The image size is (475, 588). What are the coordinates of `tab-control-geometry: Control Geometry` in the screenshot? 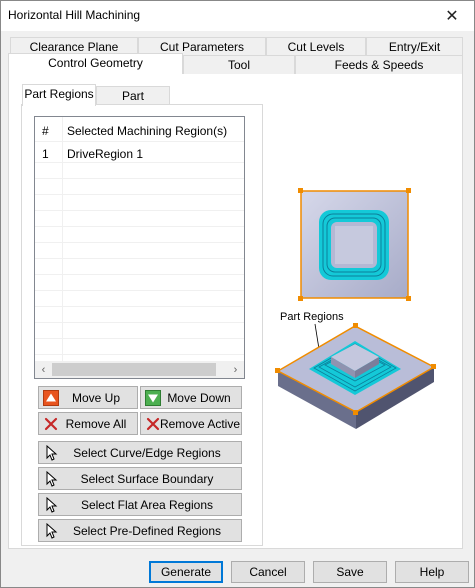 It's located at (95, 63).